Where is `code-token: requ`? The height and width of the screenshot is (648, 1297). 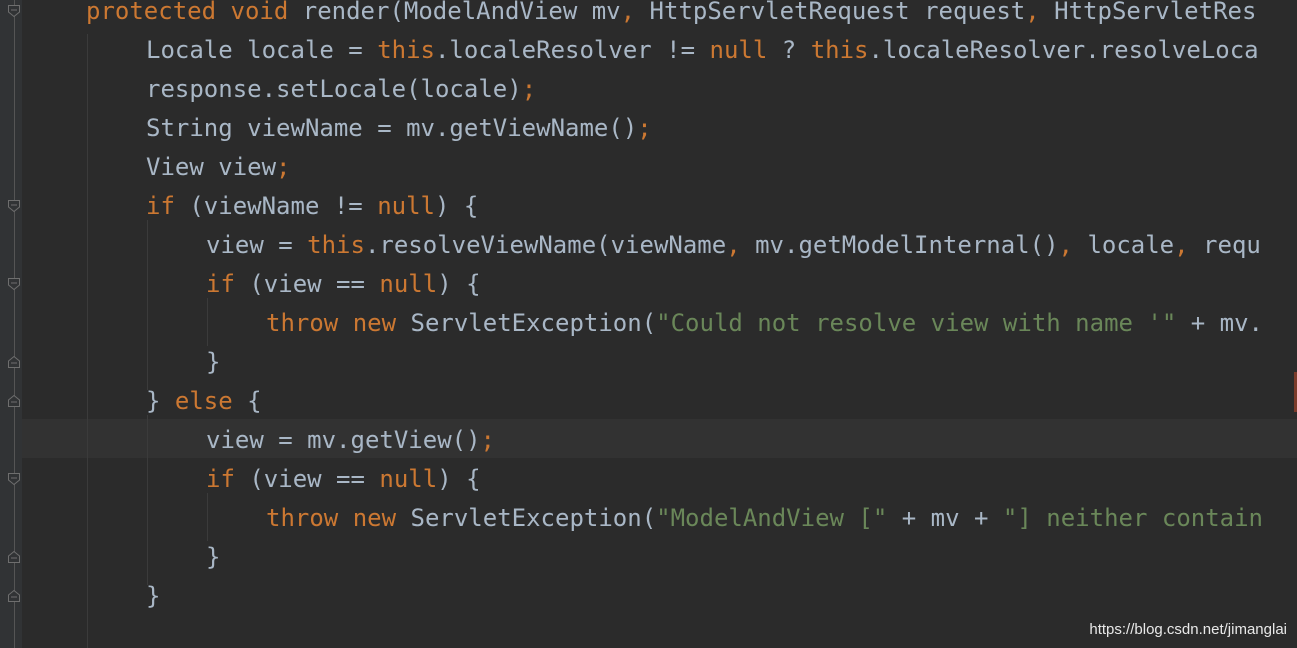 code-token: requ is located at coordinates (1232, 245).